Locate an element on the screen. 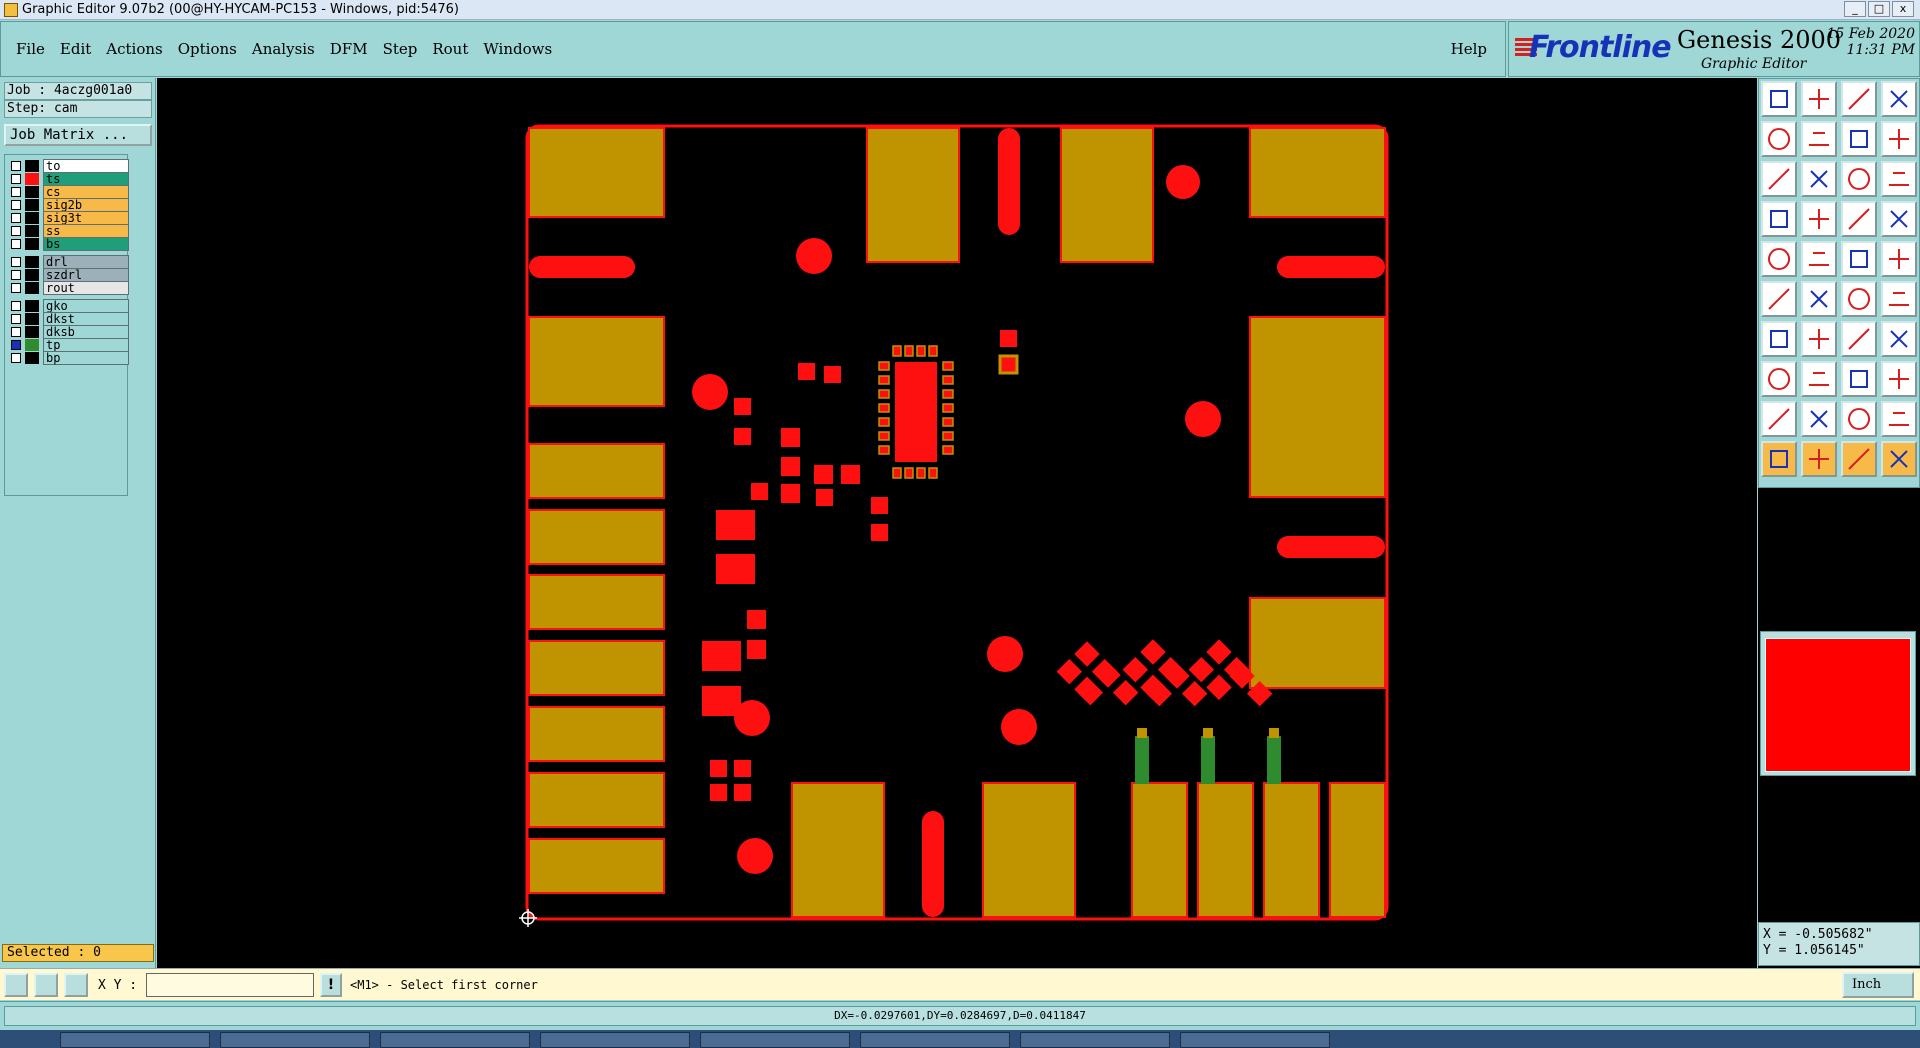  layer-name: drl is located at coordinates (86, 262).